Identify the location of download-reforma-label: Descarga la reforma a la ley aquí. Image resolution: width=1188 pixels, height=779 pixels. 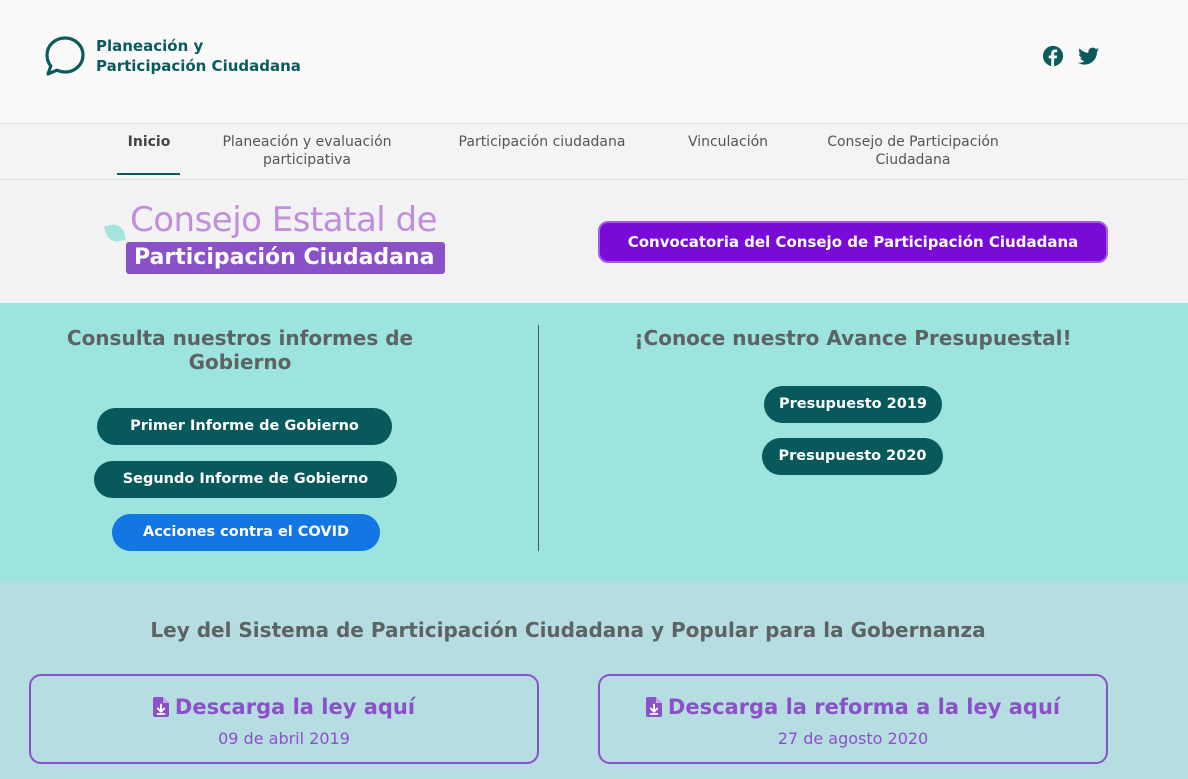
(864, 707).